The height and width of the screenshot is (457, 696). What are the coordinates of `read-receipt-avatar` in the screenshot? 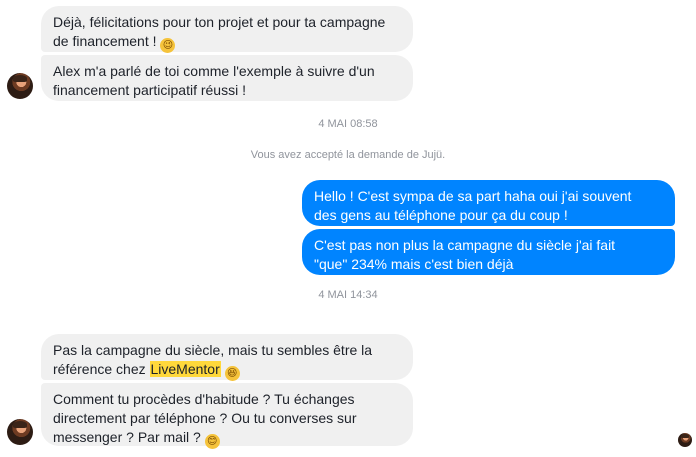 It's located at (685, 440).